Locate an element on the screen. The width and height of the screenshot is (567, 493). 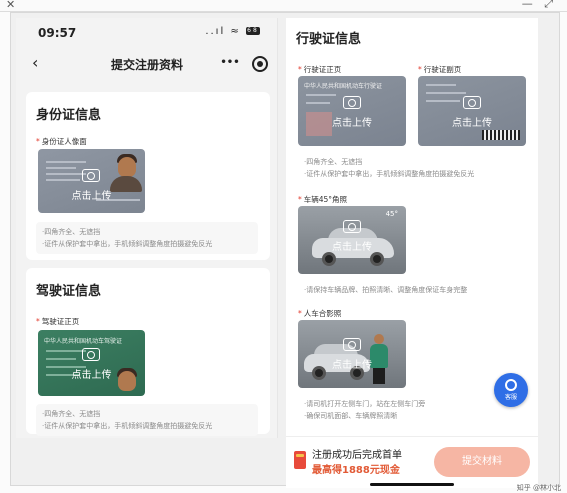
vehicle-card-header: 中华人民共和国机动车行驶证 is located at coordinates (343, 86).